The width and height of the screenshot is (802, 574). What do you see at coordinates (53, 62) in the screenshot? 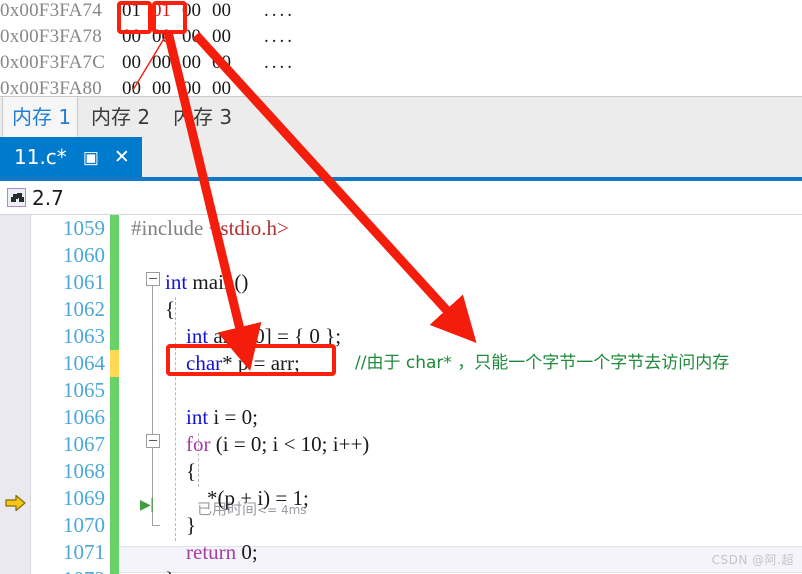
I see `memory-address: 0x00F3FA7C` at bounding box center [53, 62].